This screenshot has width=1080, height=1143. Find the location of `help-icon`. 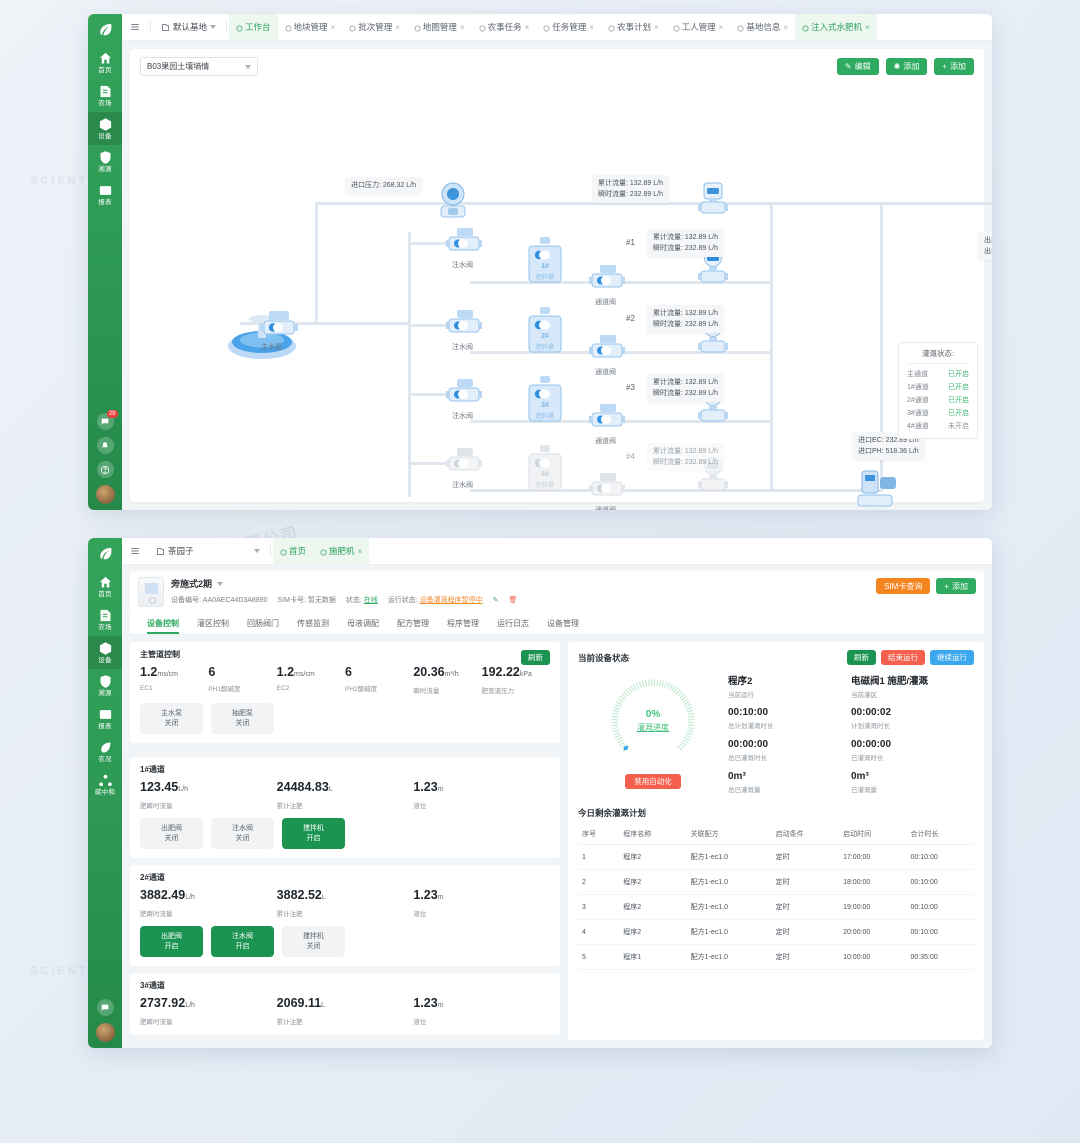

help-icon is located at coordinates (105, 469).